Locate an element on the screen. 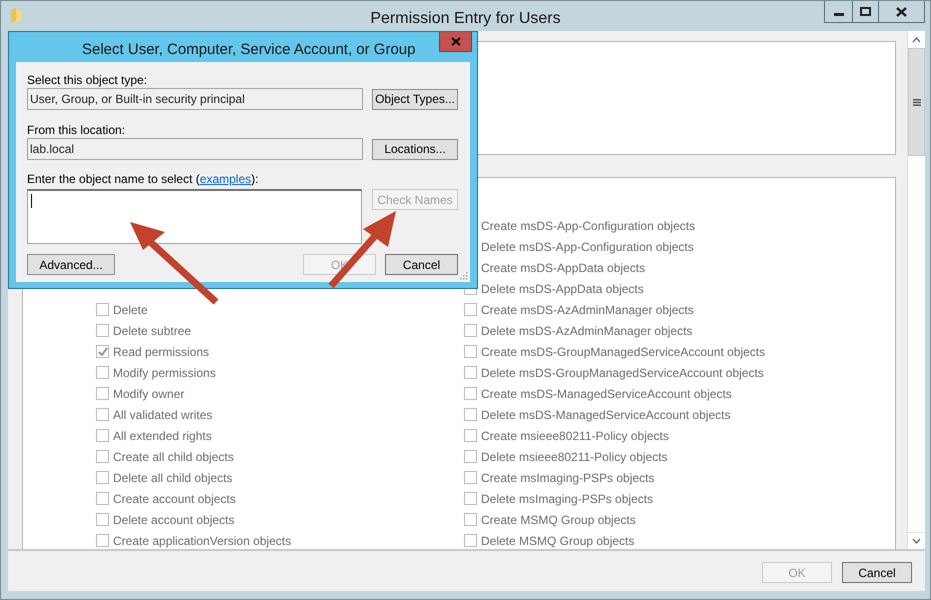 The width and height of the screenshot is (931, 600). checkbox-label: Delete msImaging-PSPs objects is located at coordinates (567, 499).